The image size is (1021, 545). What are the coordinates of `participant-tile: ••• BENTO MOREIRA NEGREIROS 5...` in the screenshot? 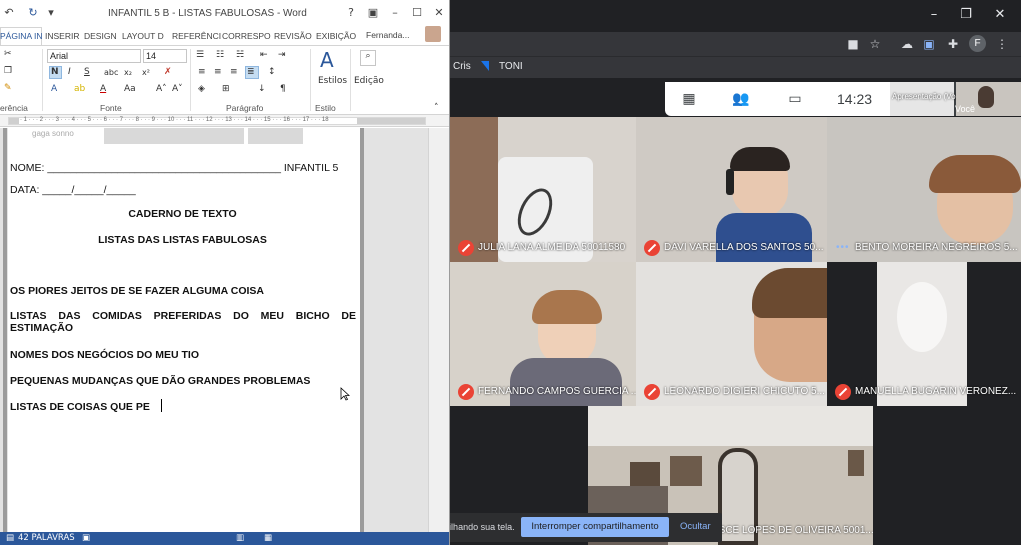 It's located at (924, 189).